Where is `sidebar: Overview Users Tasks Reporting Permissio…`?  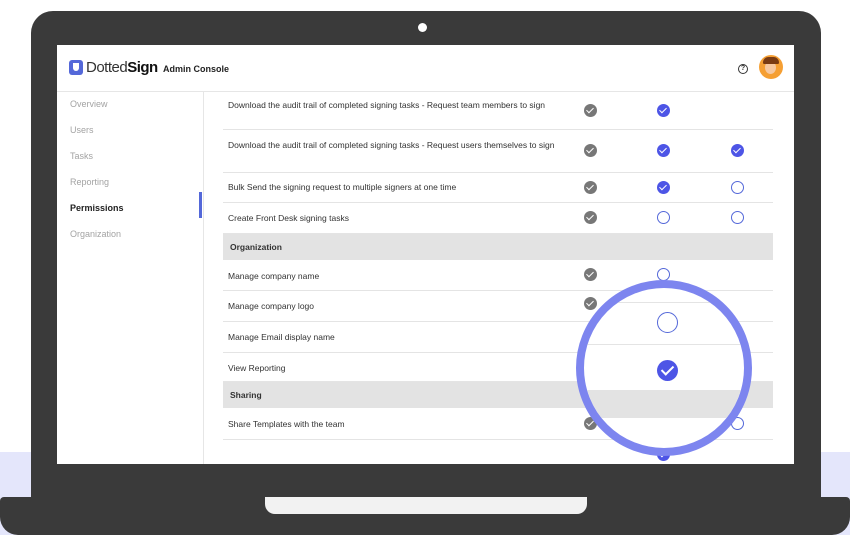 sidebar: Overview Users Tasks Reporting Permissio… is located at coordinates (130, 278).